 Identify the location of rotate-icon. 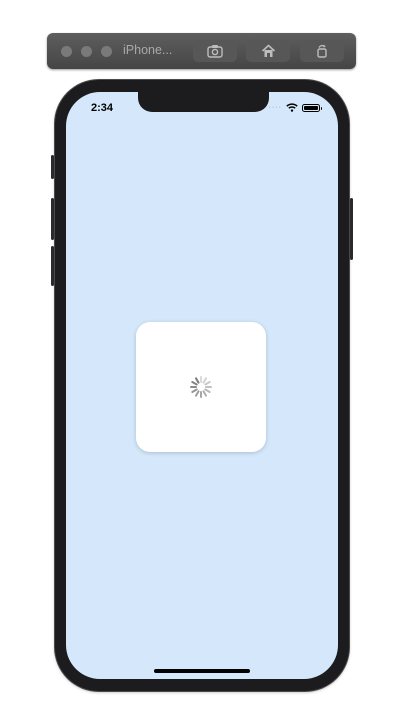
(322, 51).